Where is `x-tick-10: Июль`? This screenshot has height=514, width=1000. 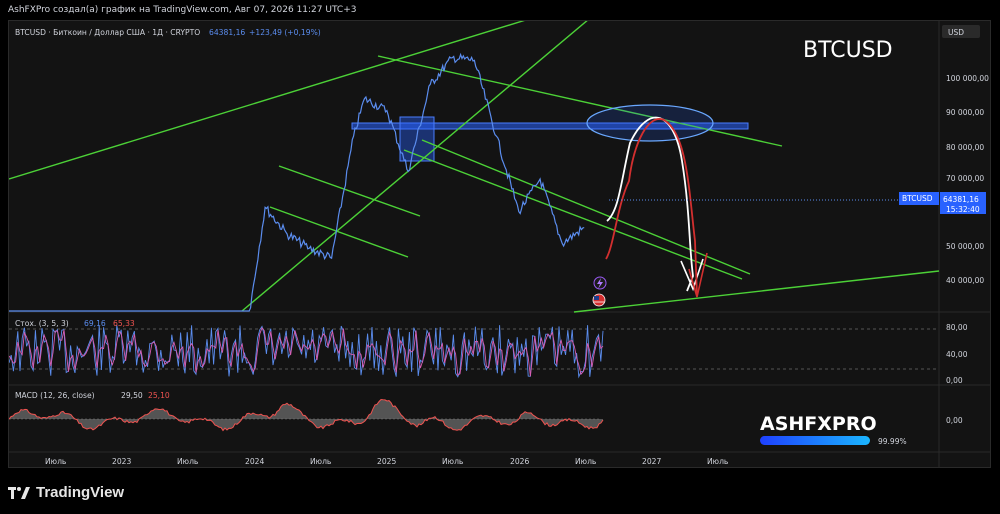 x-tick-10: Июль is located at coordinates (718, 461).